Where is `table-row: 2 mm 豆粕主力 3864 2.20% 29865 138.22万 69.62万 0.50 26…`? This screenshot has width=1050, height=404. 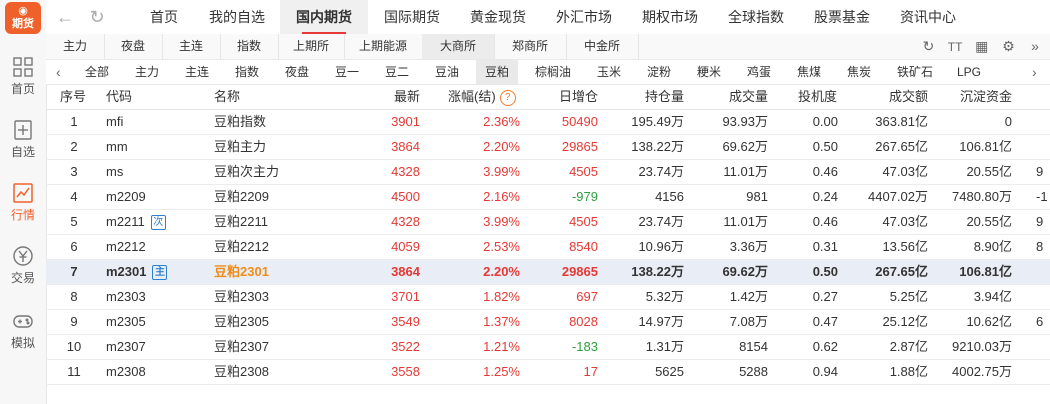
table-row: 2 mm 豆粕主力 3864 2.20% 29865 138.22万 69.62万 0.50 26… is located at coordinates (548, 147).